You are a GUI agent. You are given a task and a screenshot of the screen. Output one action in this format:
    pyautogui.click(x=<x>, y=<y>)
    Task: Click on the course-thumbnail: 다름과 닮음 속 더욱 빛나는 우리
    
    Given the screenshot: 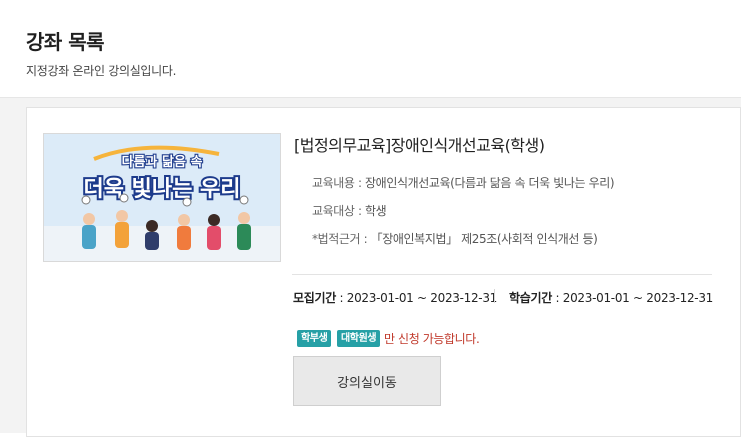 What is the action you would take?
    pyautogui.click(x=162, y=197)
    